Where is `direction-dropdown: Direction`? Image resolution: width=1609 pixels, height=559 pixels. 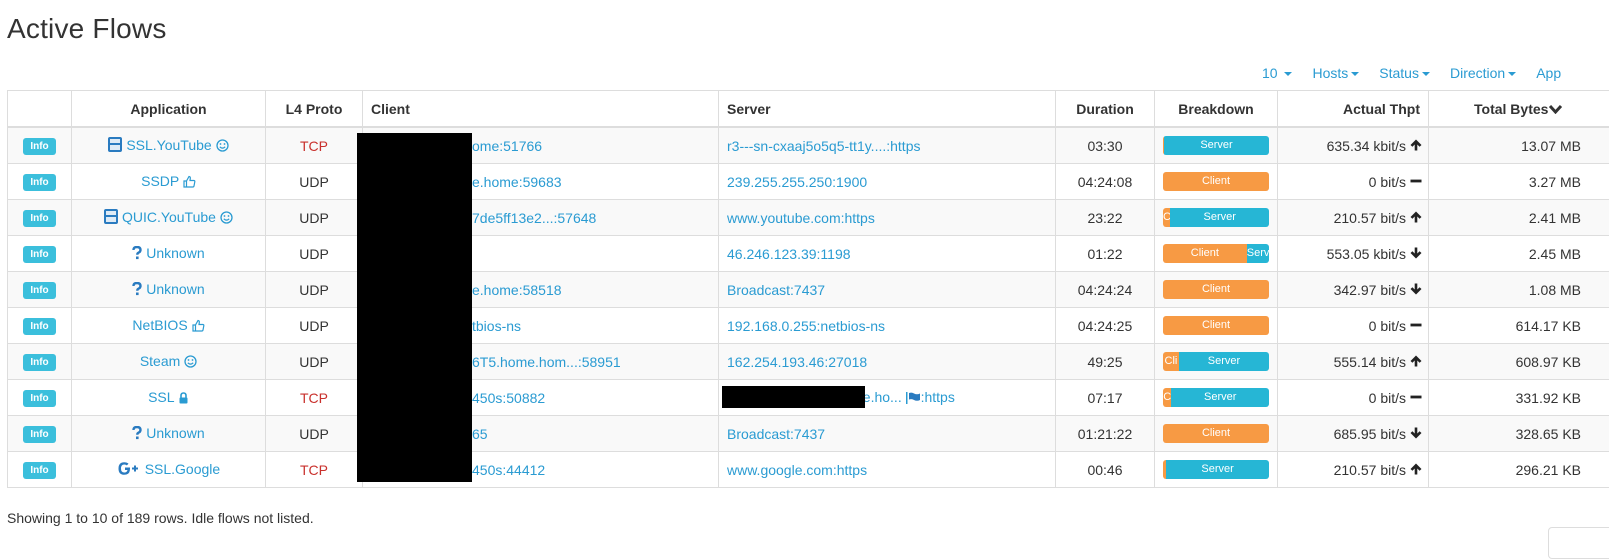
direction-dropdown: Direction is located at coordinates (1483, 73).